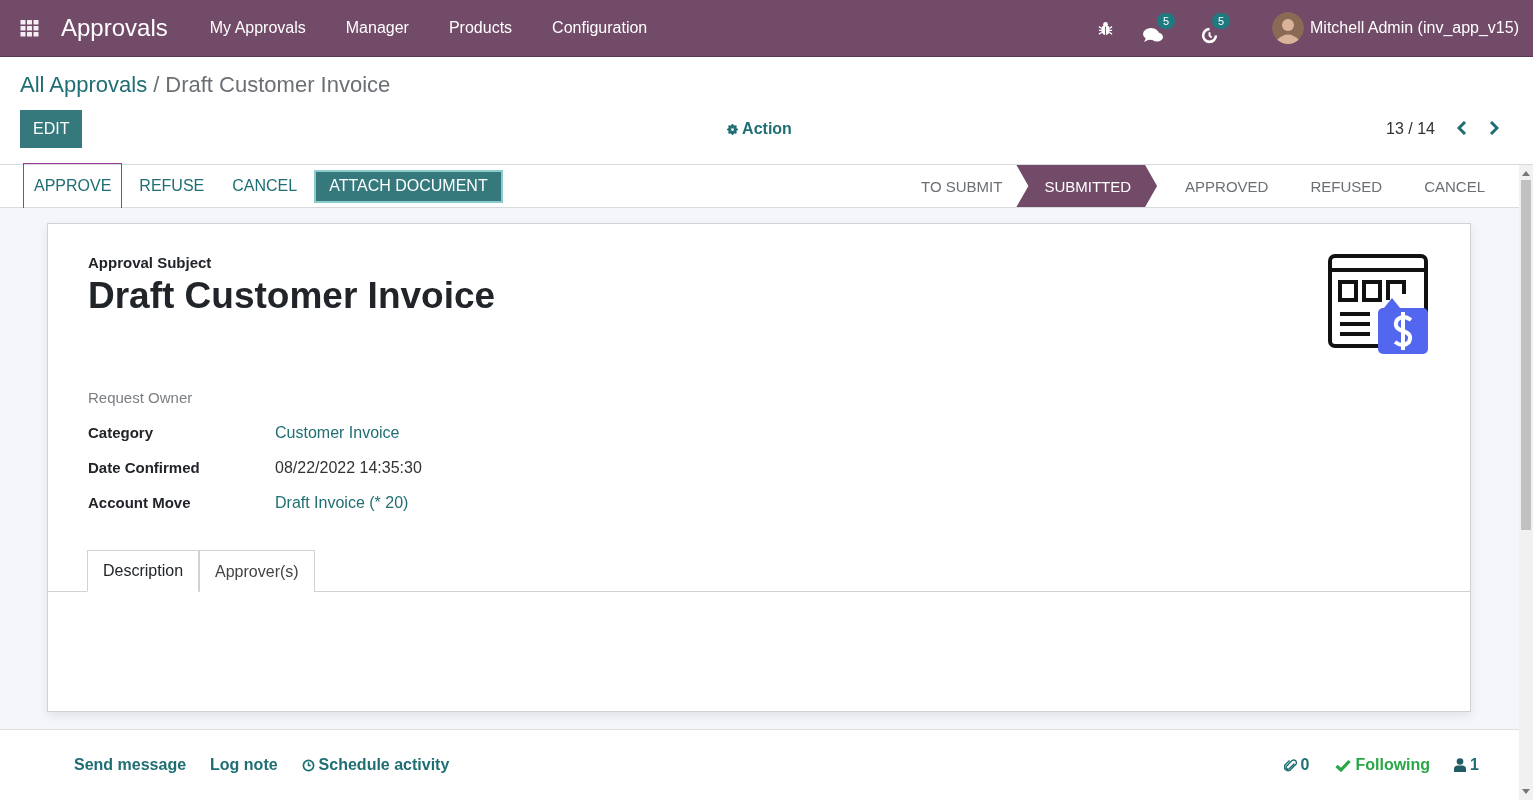 The height and width of the screenshot is (800, 1533). Describe the element at coordinates (144, 467) in the screenshot. I see `field-label: Date Confirmed` at that location.